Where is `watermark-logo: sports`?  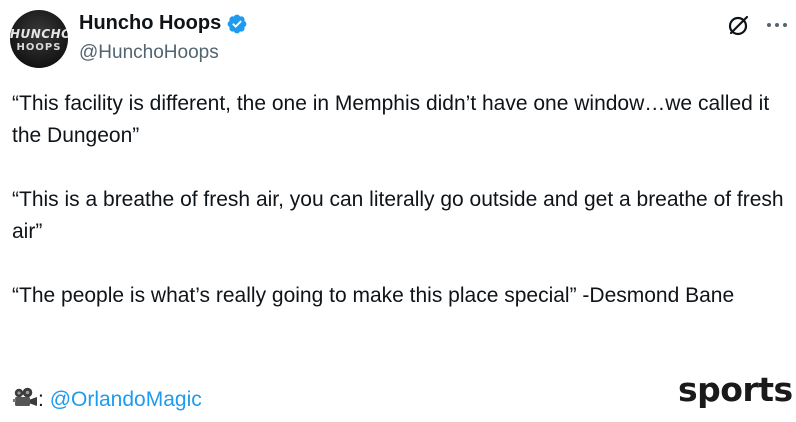
watermark-logo: sports is located at coordinates (735, 389).